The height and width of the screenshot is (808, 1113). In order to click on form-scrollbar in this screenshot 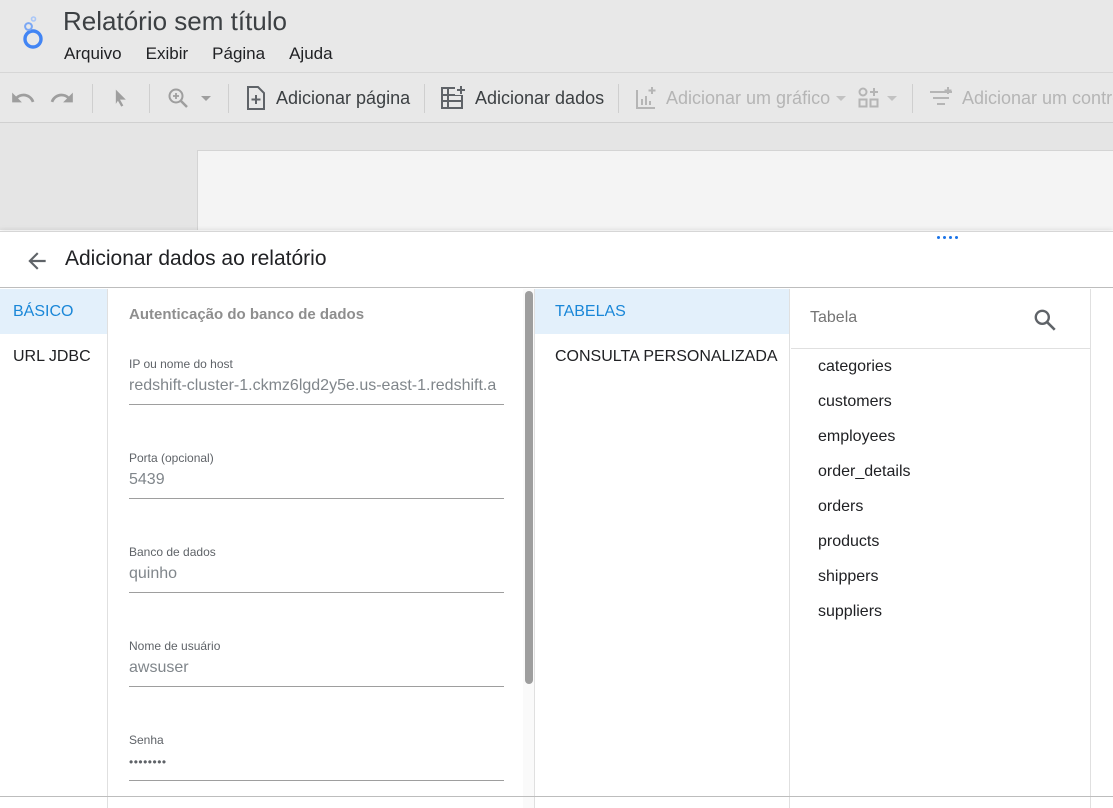, I will do `click(529, 548)`.